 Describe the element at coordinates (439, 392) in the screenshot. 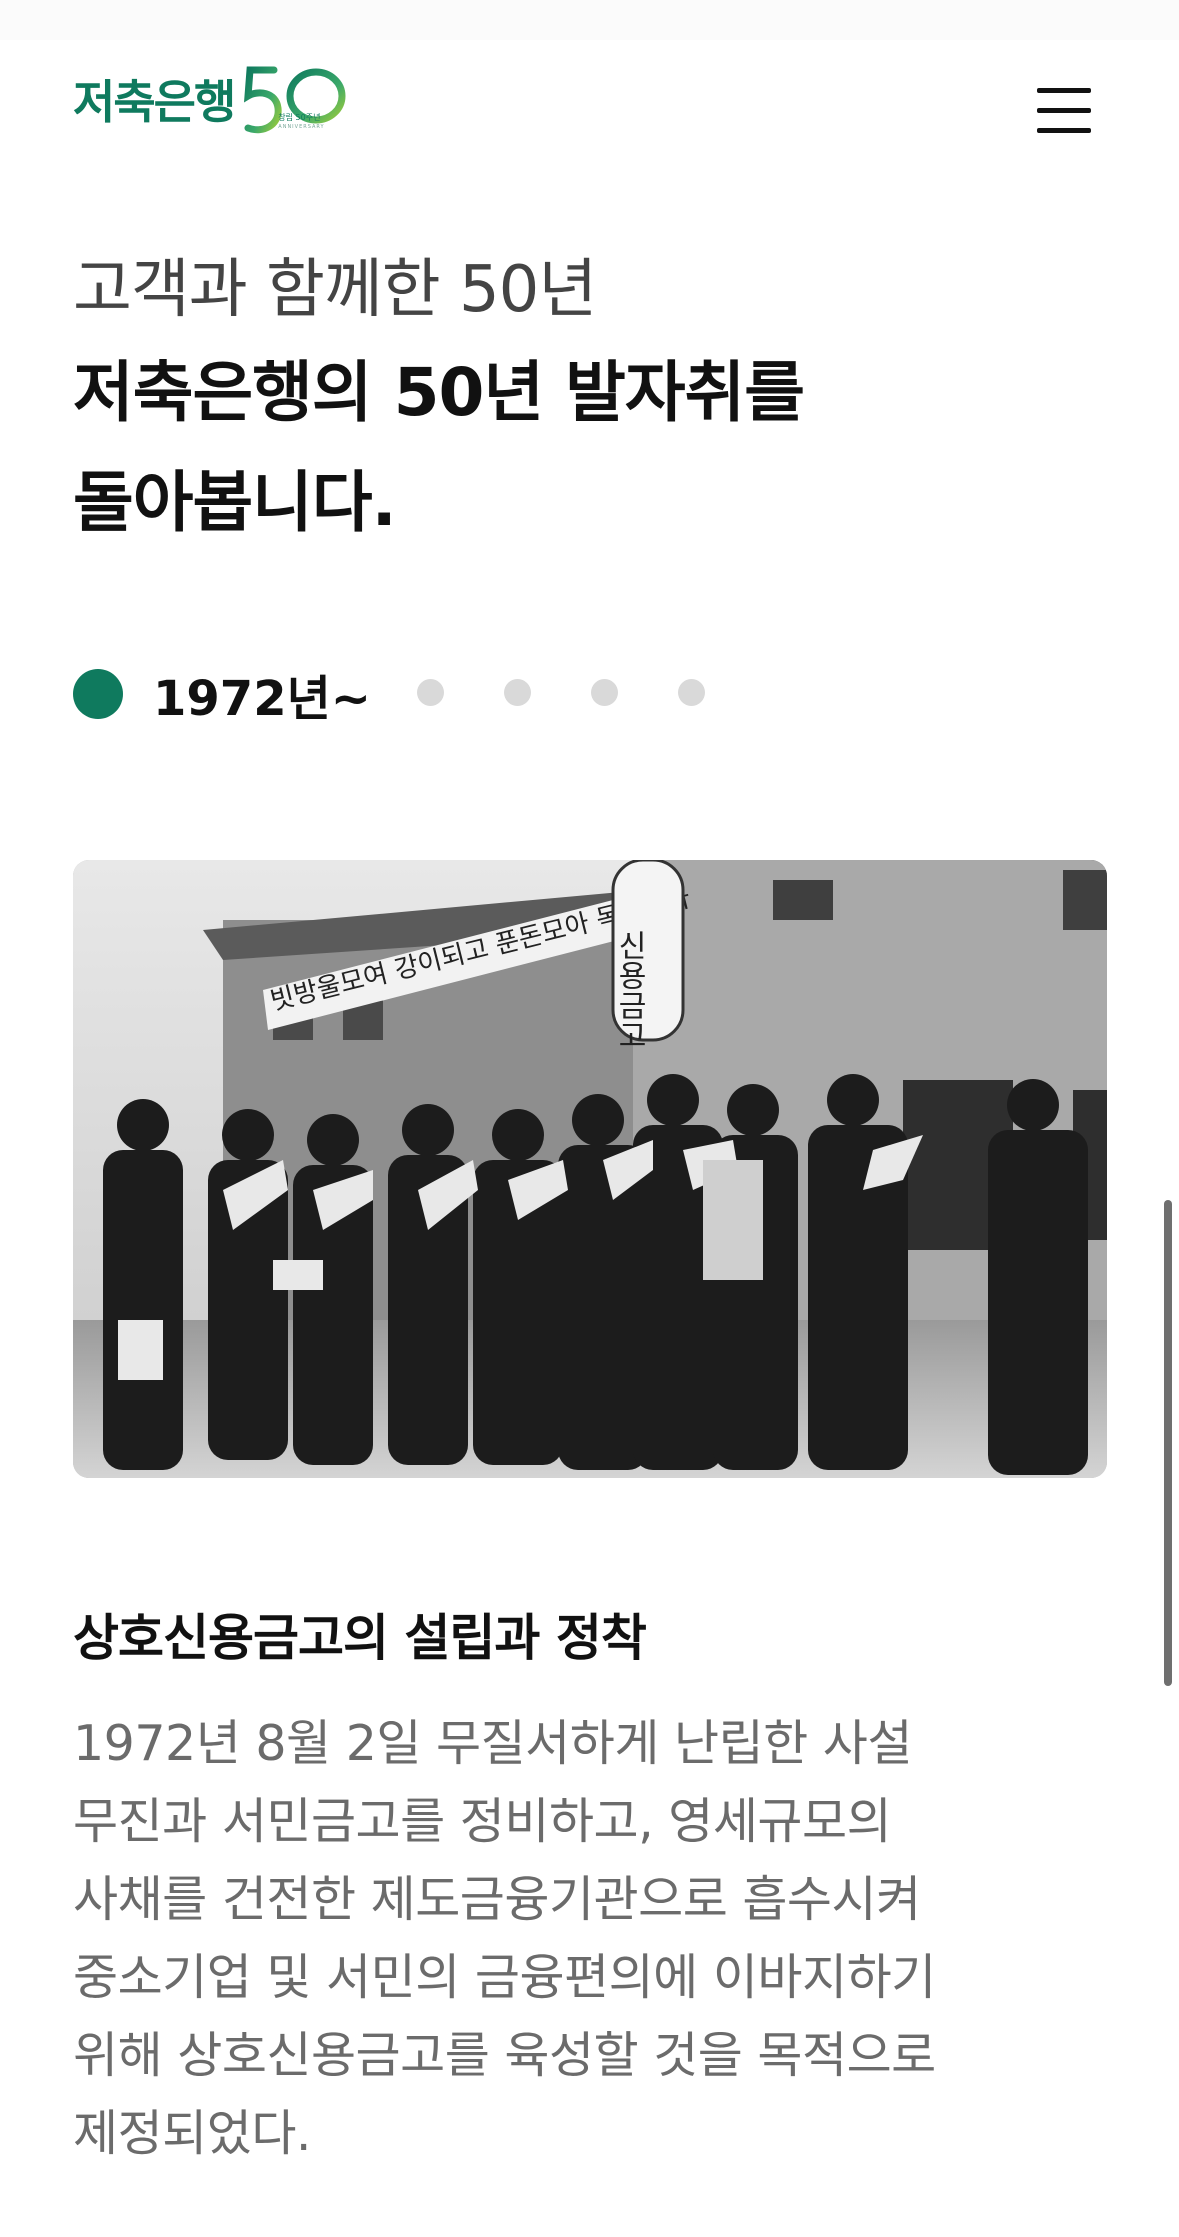

I see `intro-title-line-1: 저축은행의 50년 발자취를` at that location.